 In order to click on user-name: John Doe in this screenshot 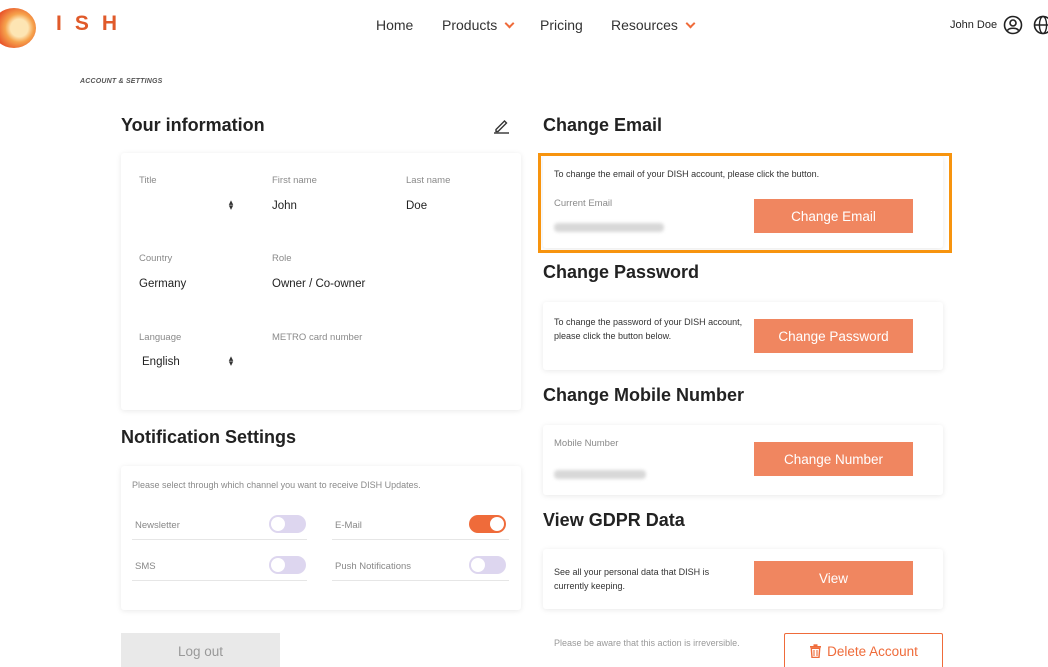, I will do `click(973, 25)`.